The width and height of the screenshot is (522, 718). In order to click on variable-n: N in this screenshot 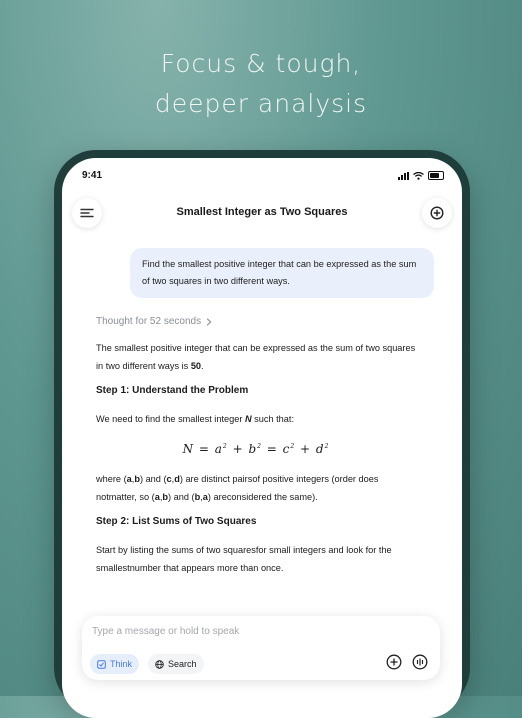, I will do `click(248, 419)`.